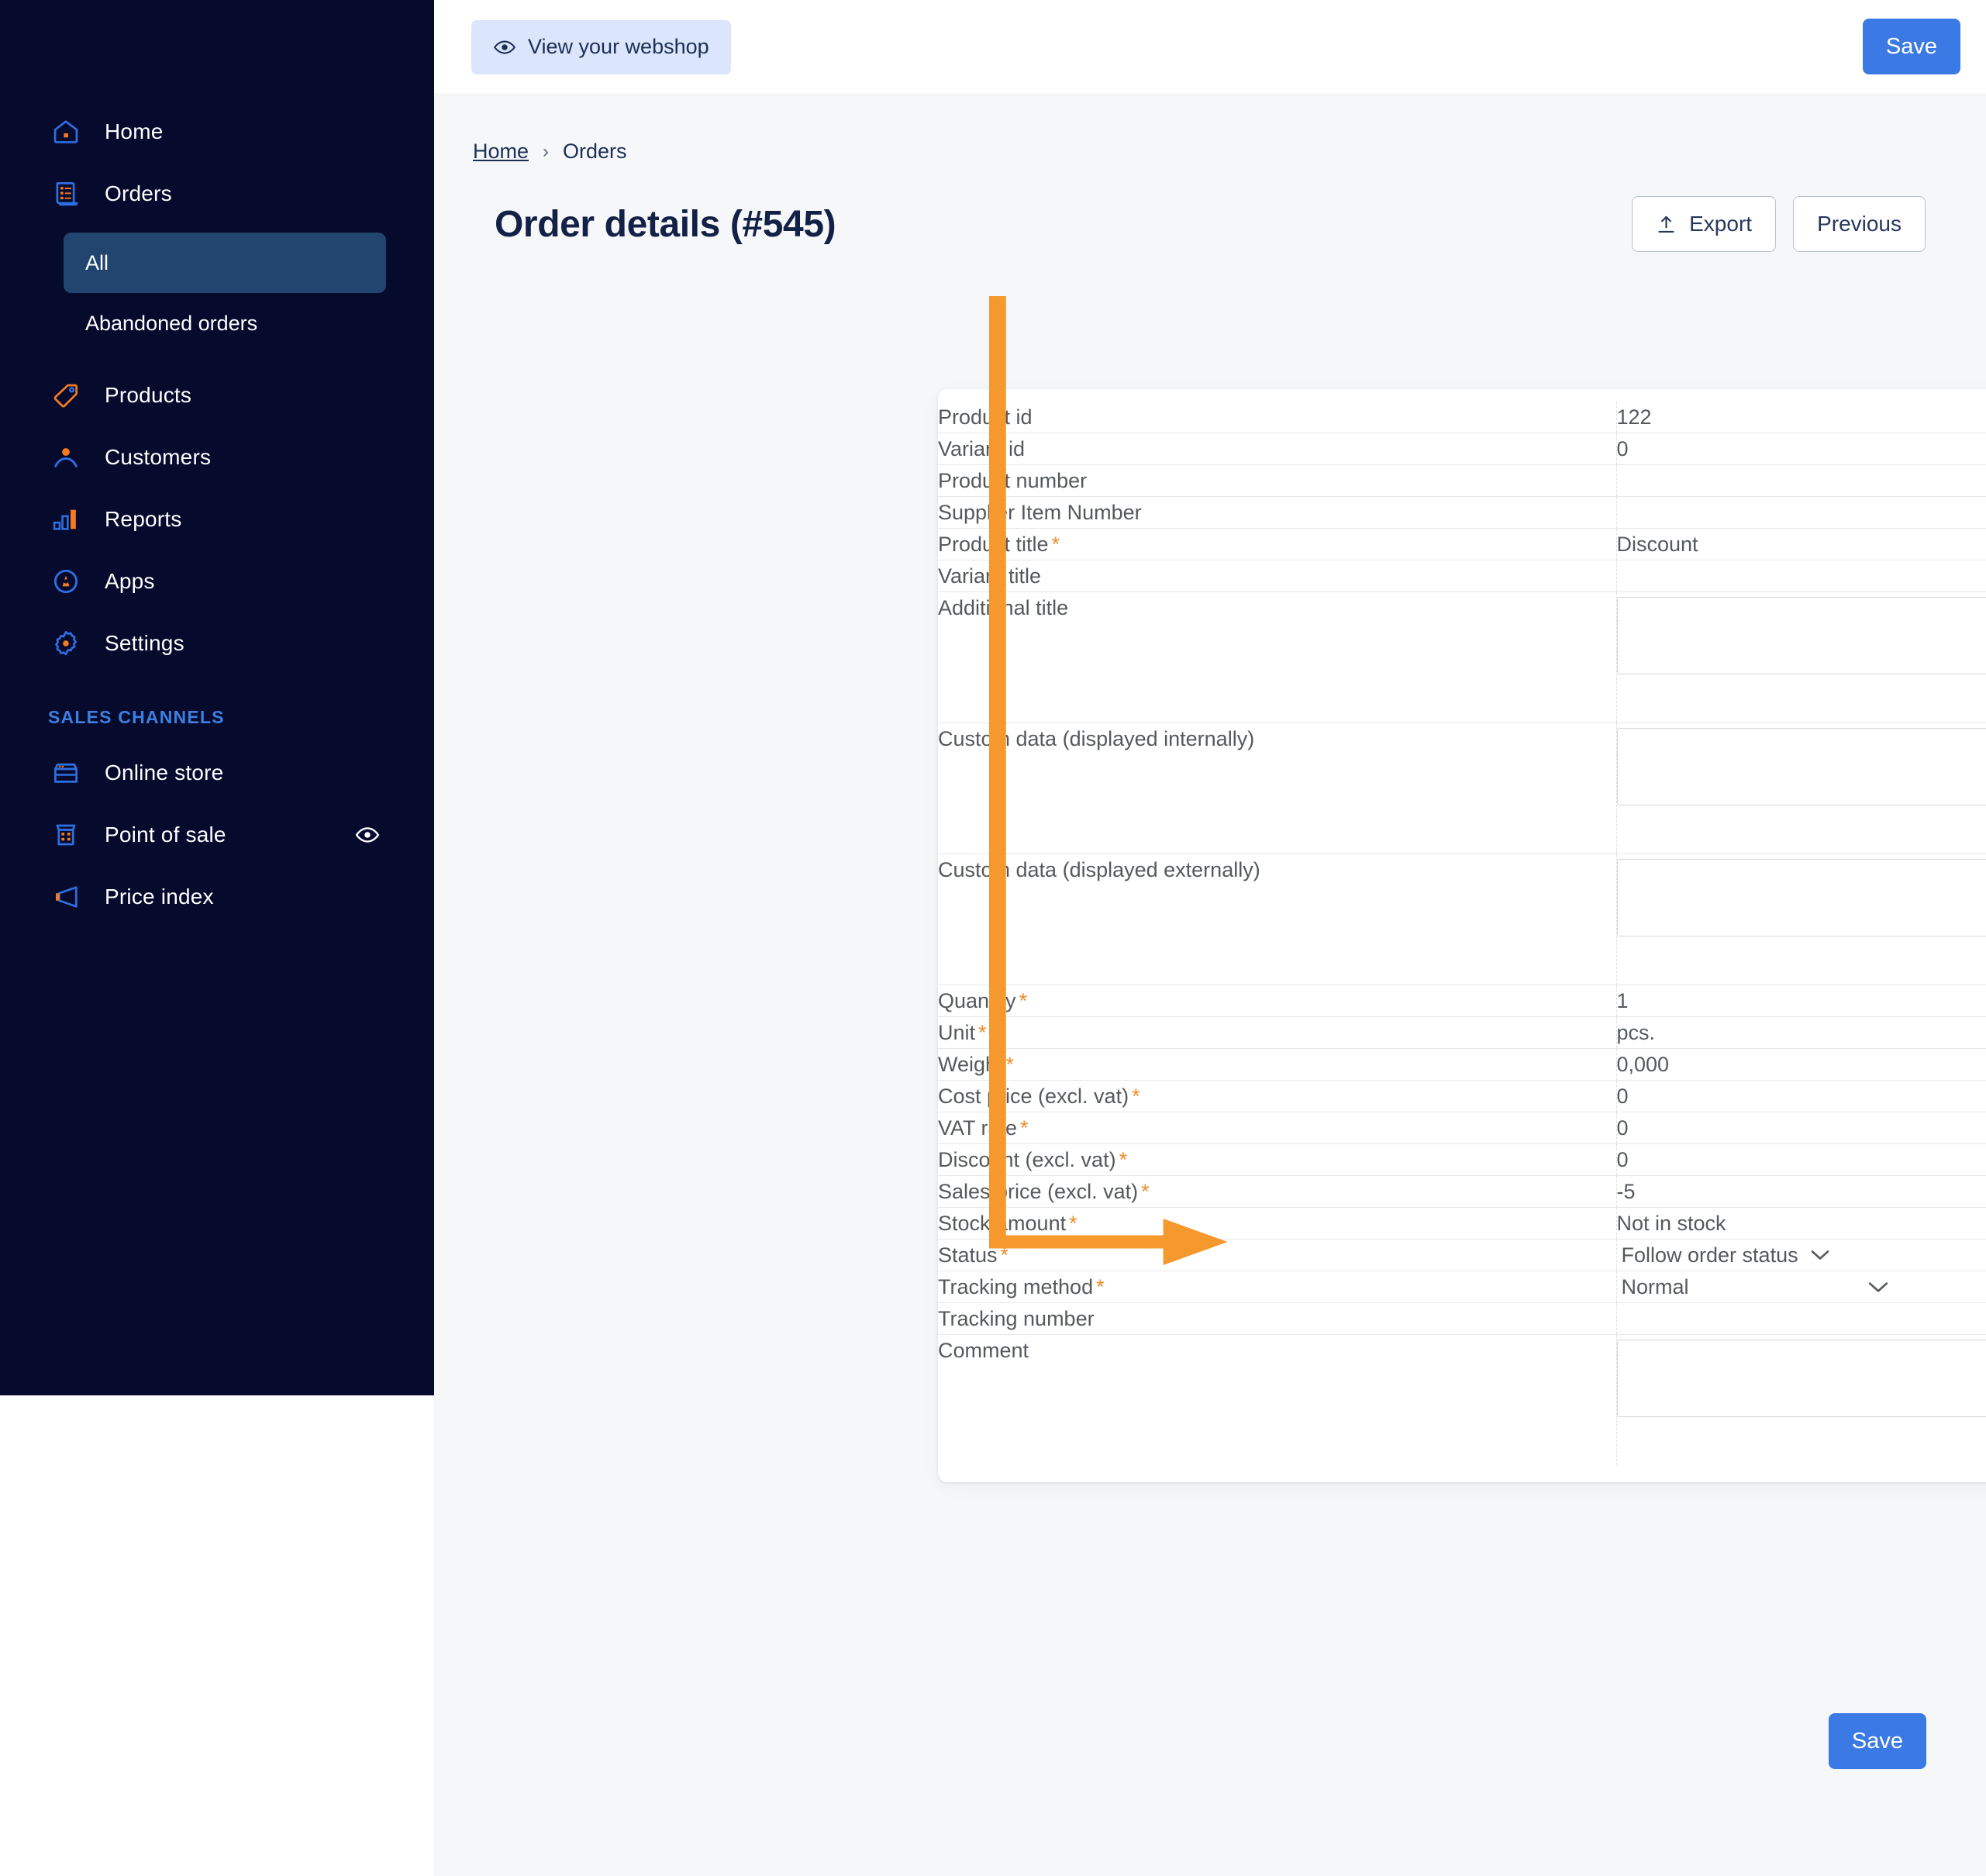 The height and width of the screenshot is (1876, 1986). I want to click on row-label: Variant title, so click(990, 576).